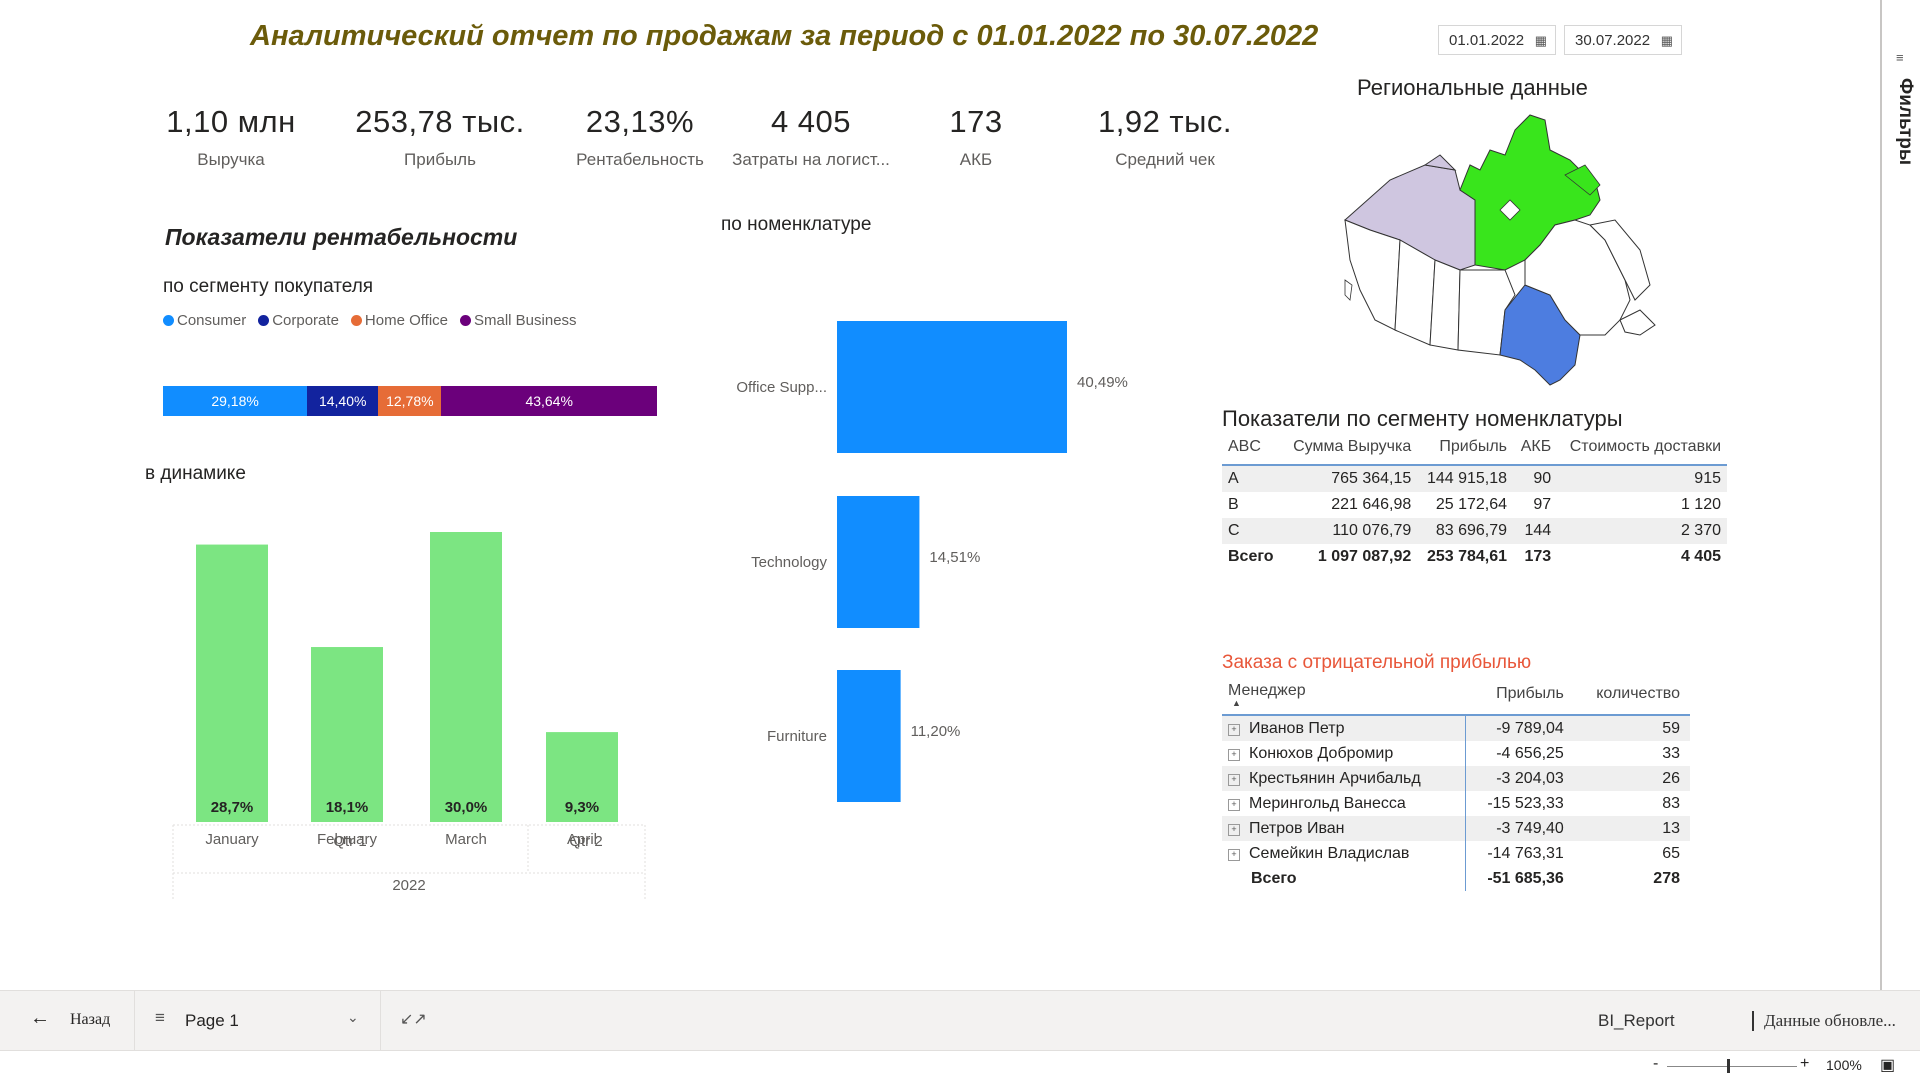  I want to click on map-region-island, so click(1348, 290).